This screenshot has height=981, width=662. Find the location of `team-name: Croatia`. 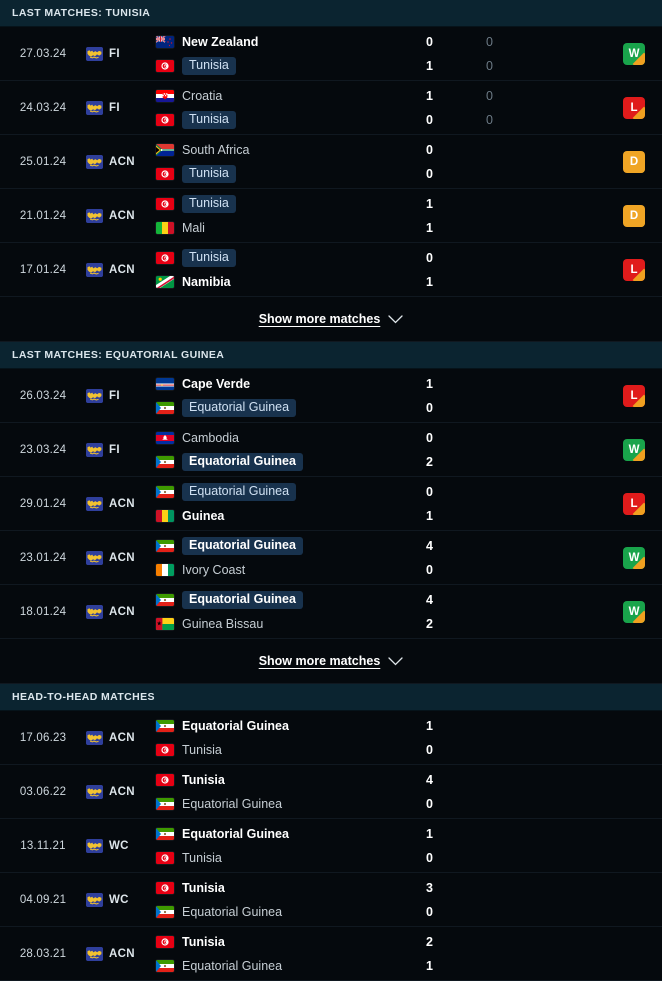

team-name: Croatia is located at coordinates (202, 96).